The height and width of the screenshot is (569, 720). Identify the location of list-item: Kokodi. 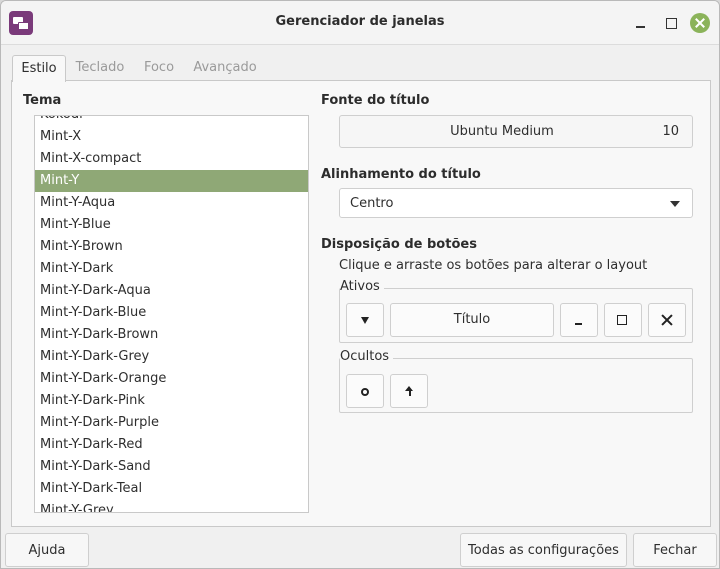
(171, 121).